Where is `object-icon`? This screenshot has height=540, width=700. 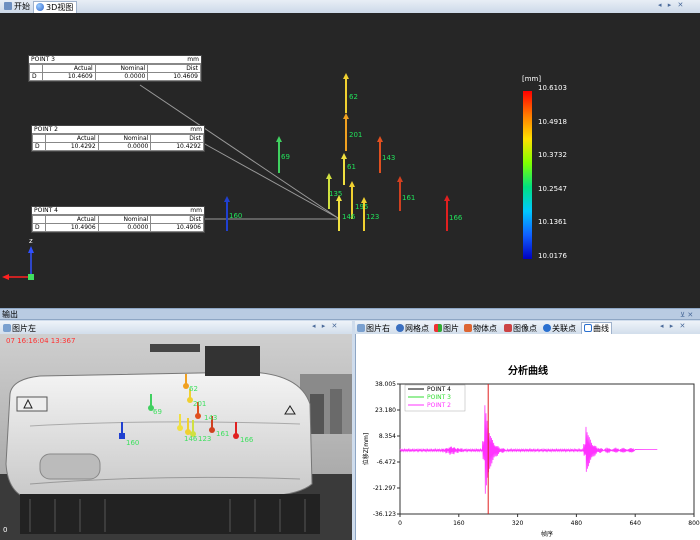
object-icon is located at coordinates (468, 328).